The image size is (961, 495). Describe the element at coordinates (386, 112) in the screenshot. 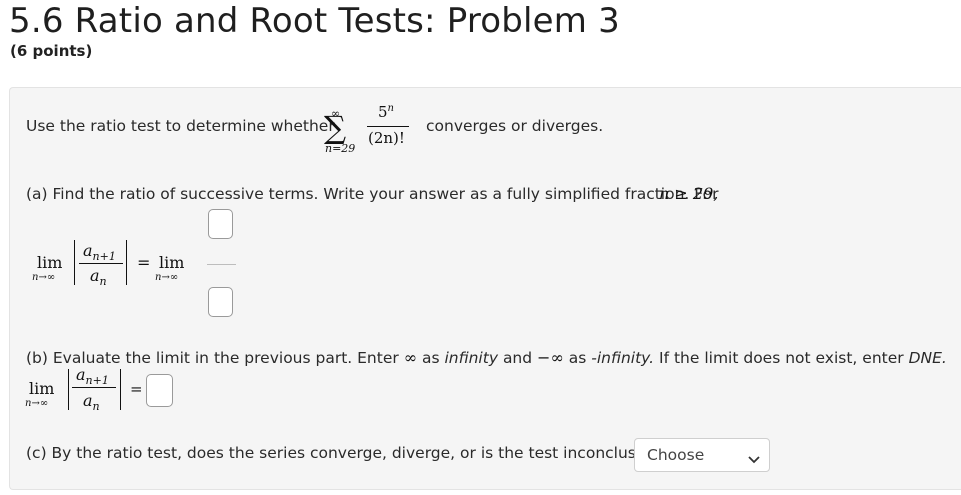

I see `series-numerator: 5n` at that location.